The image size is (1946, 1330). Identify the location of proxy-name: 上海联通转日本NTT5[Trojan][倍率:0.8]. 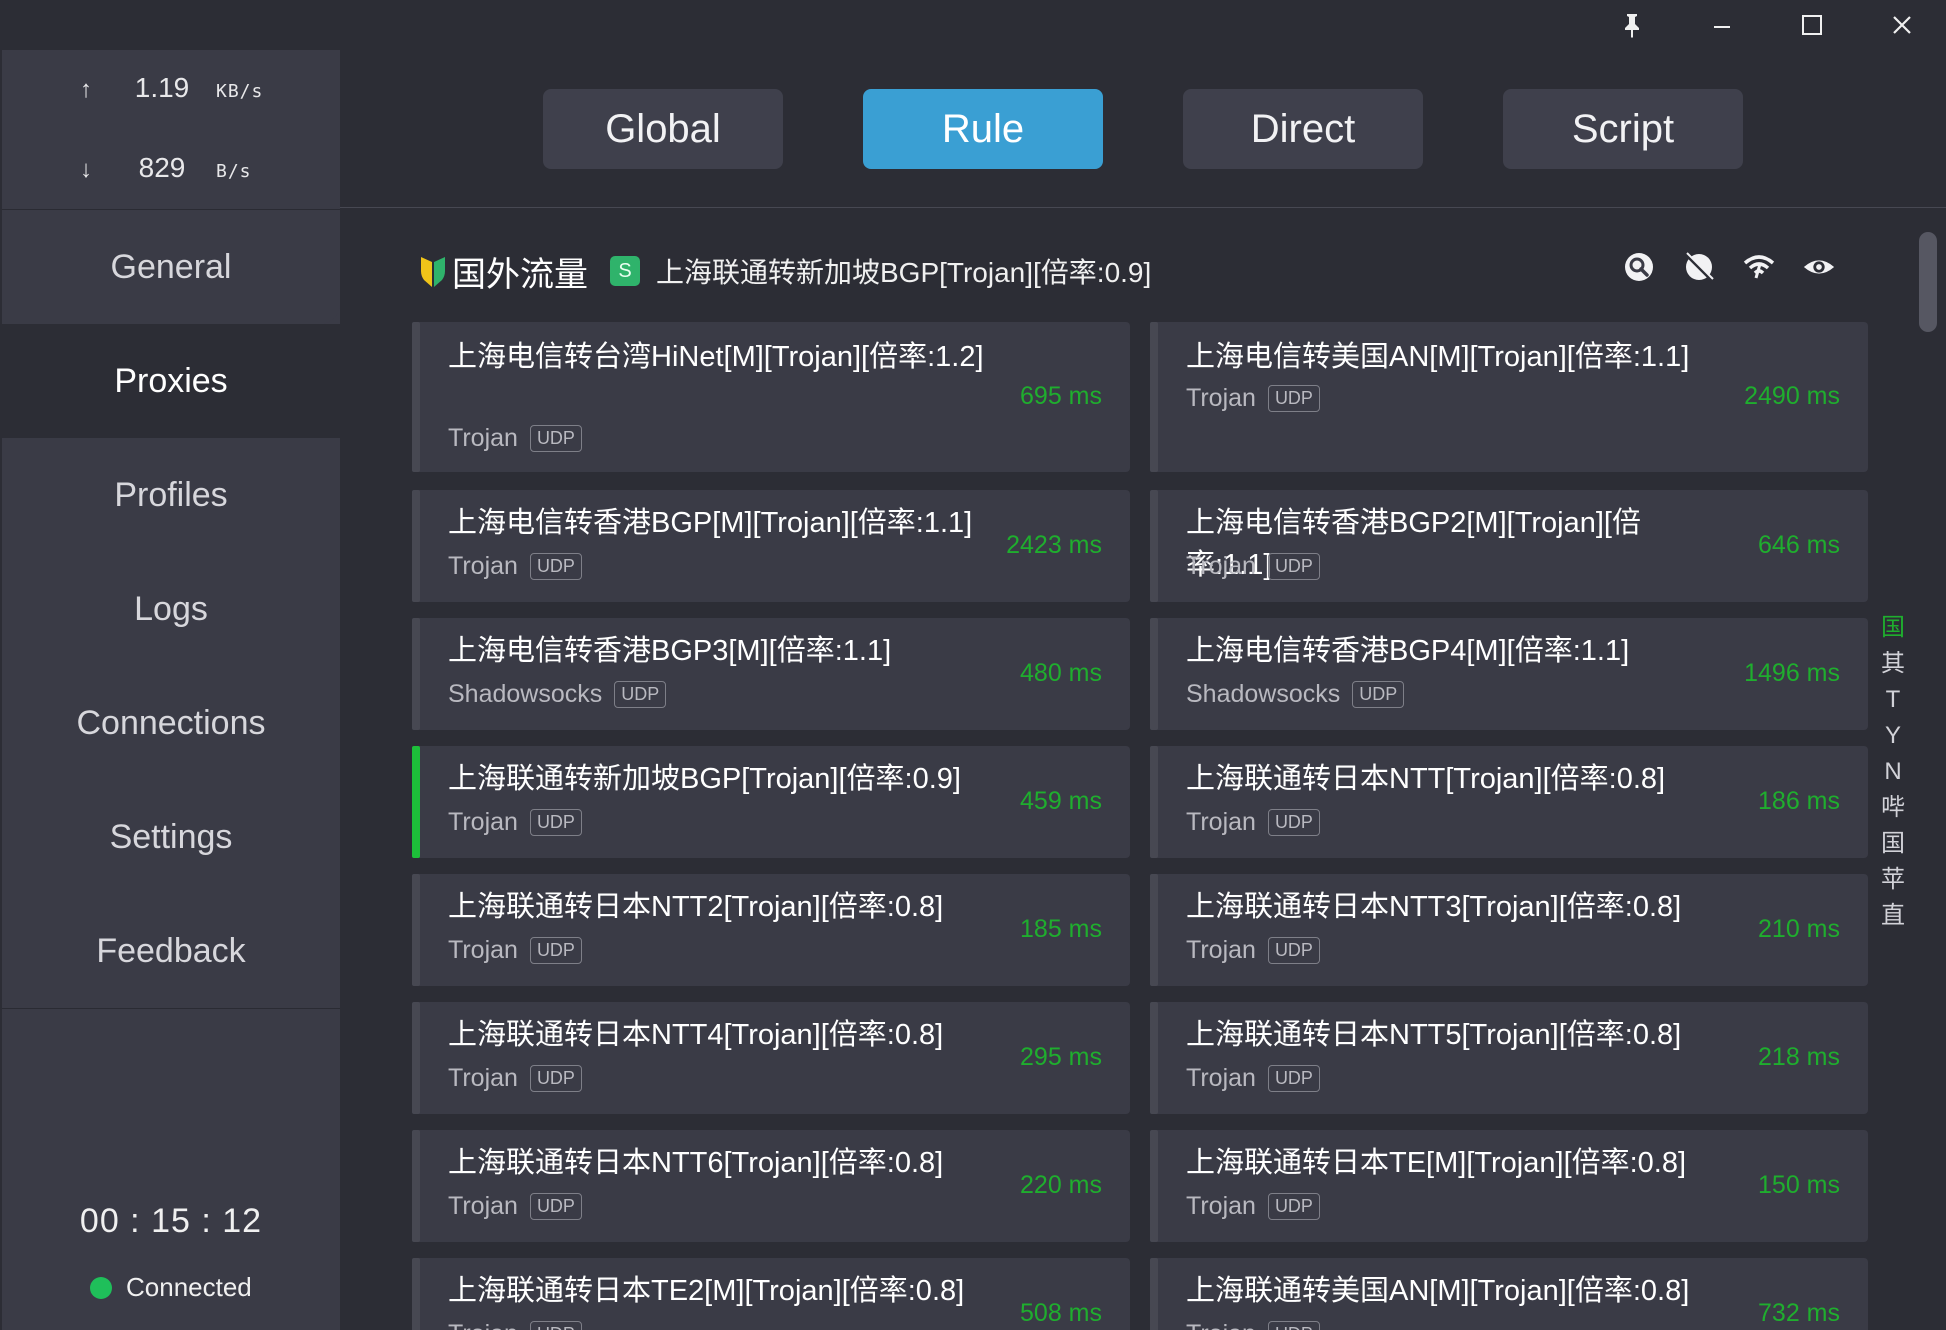
(1434, 1035).